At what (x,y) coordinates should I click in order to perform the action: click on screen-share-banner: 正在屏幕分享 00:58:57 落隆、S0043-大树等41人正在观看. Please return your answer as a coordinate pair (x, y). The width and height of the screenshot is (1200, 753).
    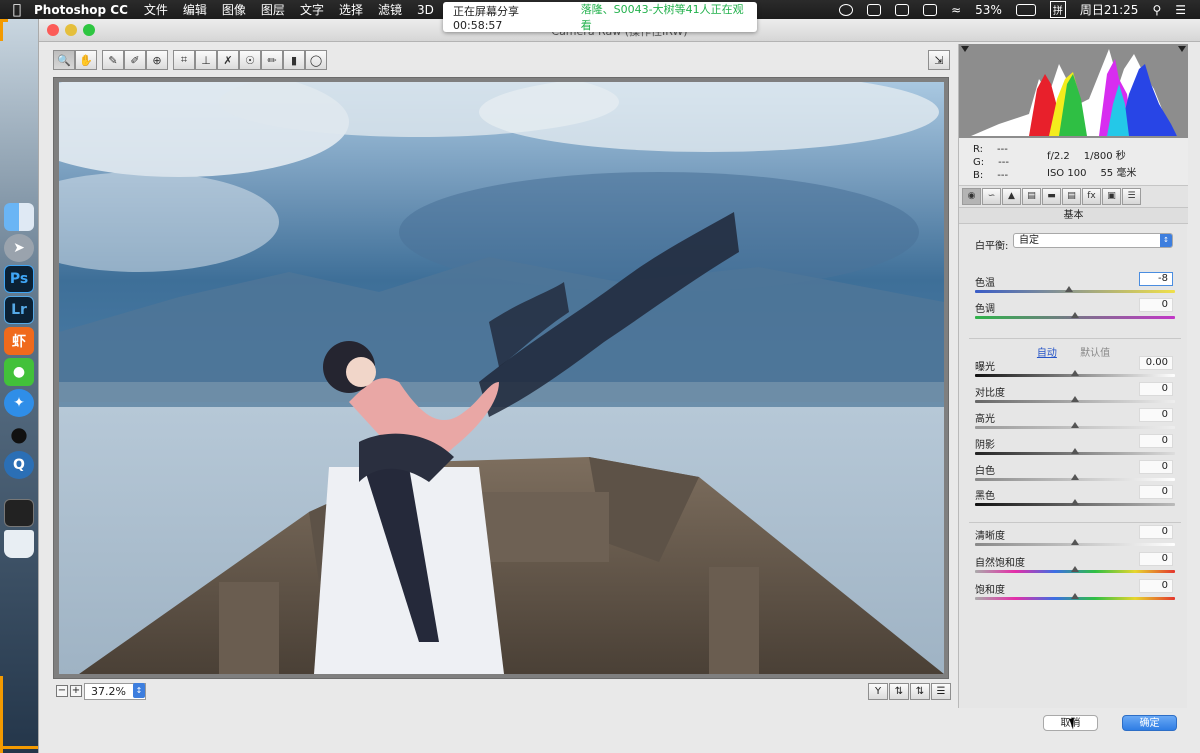
    Looking at the image, I should click on (600, 17).